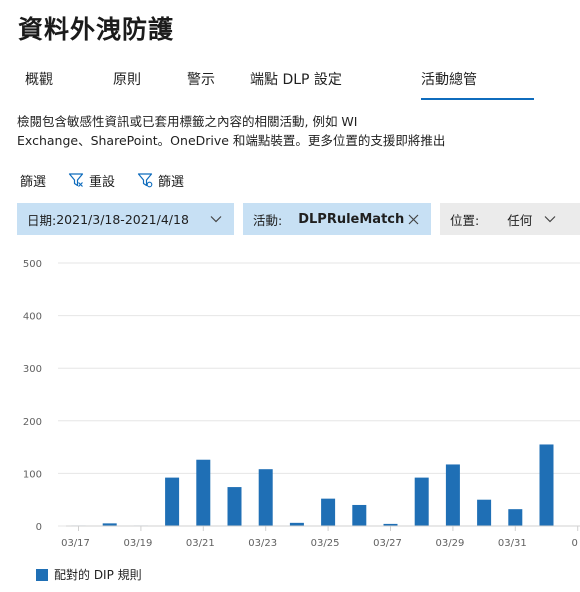  I want to click on x-tick-label: 03/19, so click(137, 543).